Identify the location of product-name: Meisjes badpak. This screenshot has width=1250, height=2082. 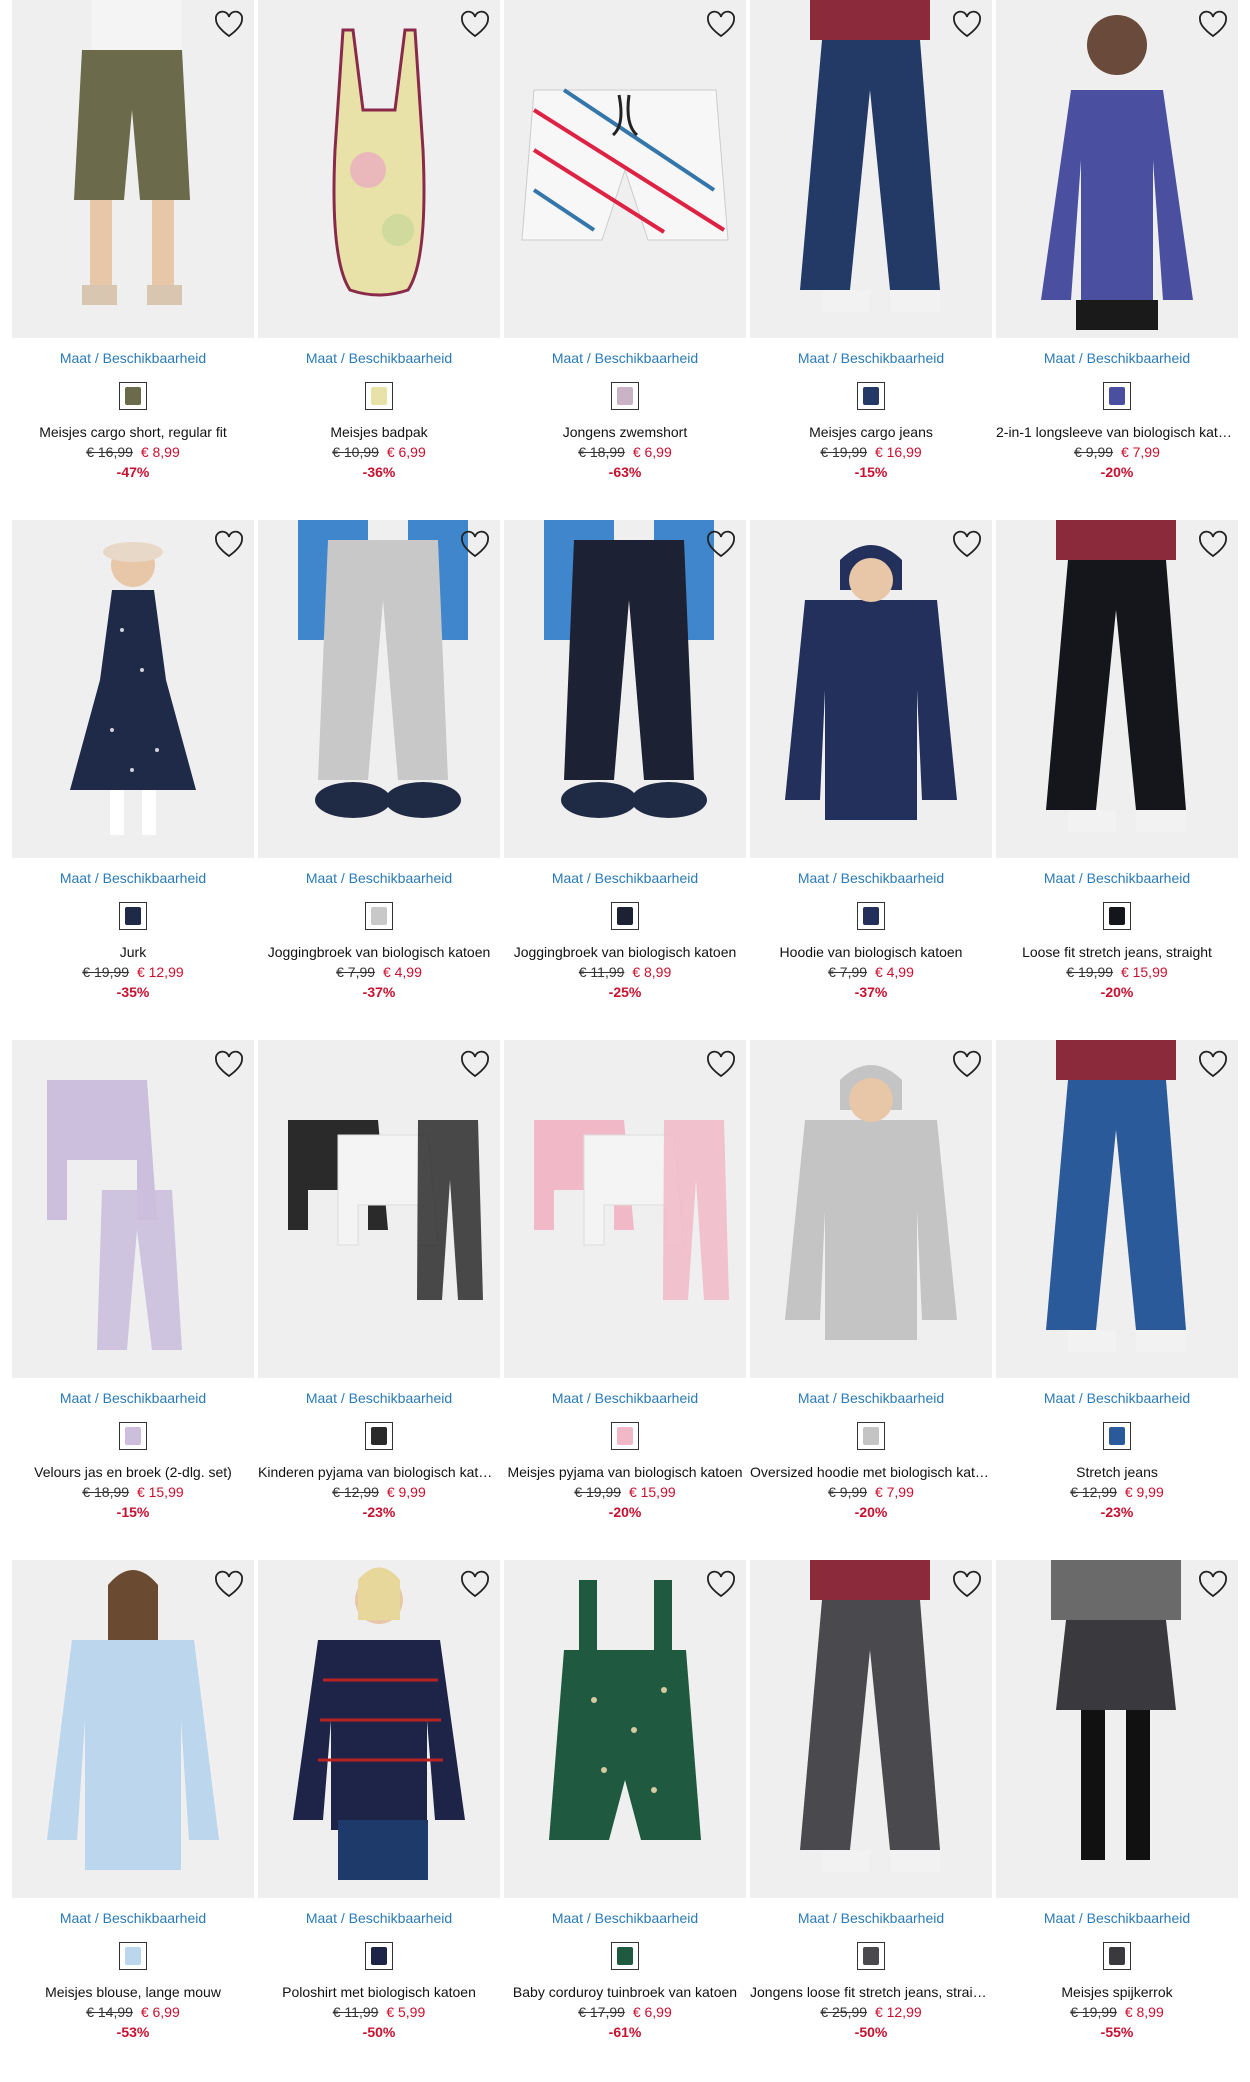
(379, 432).